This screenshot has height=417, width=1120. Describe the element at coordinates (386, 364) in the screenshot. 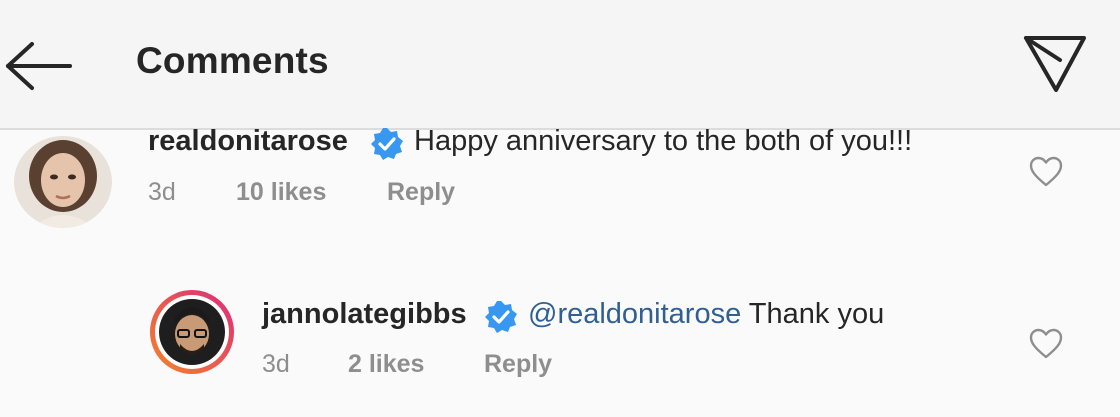

I see `comment-likes: 2 likes` at that location.